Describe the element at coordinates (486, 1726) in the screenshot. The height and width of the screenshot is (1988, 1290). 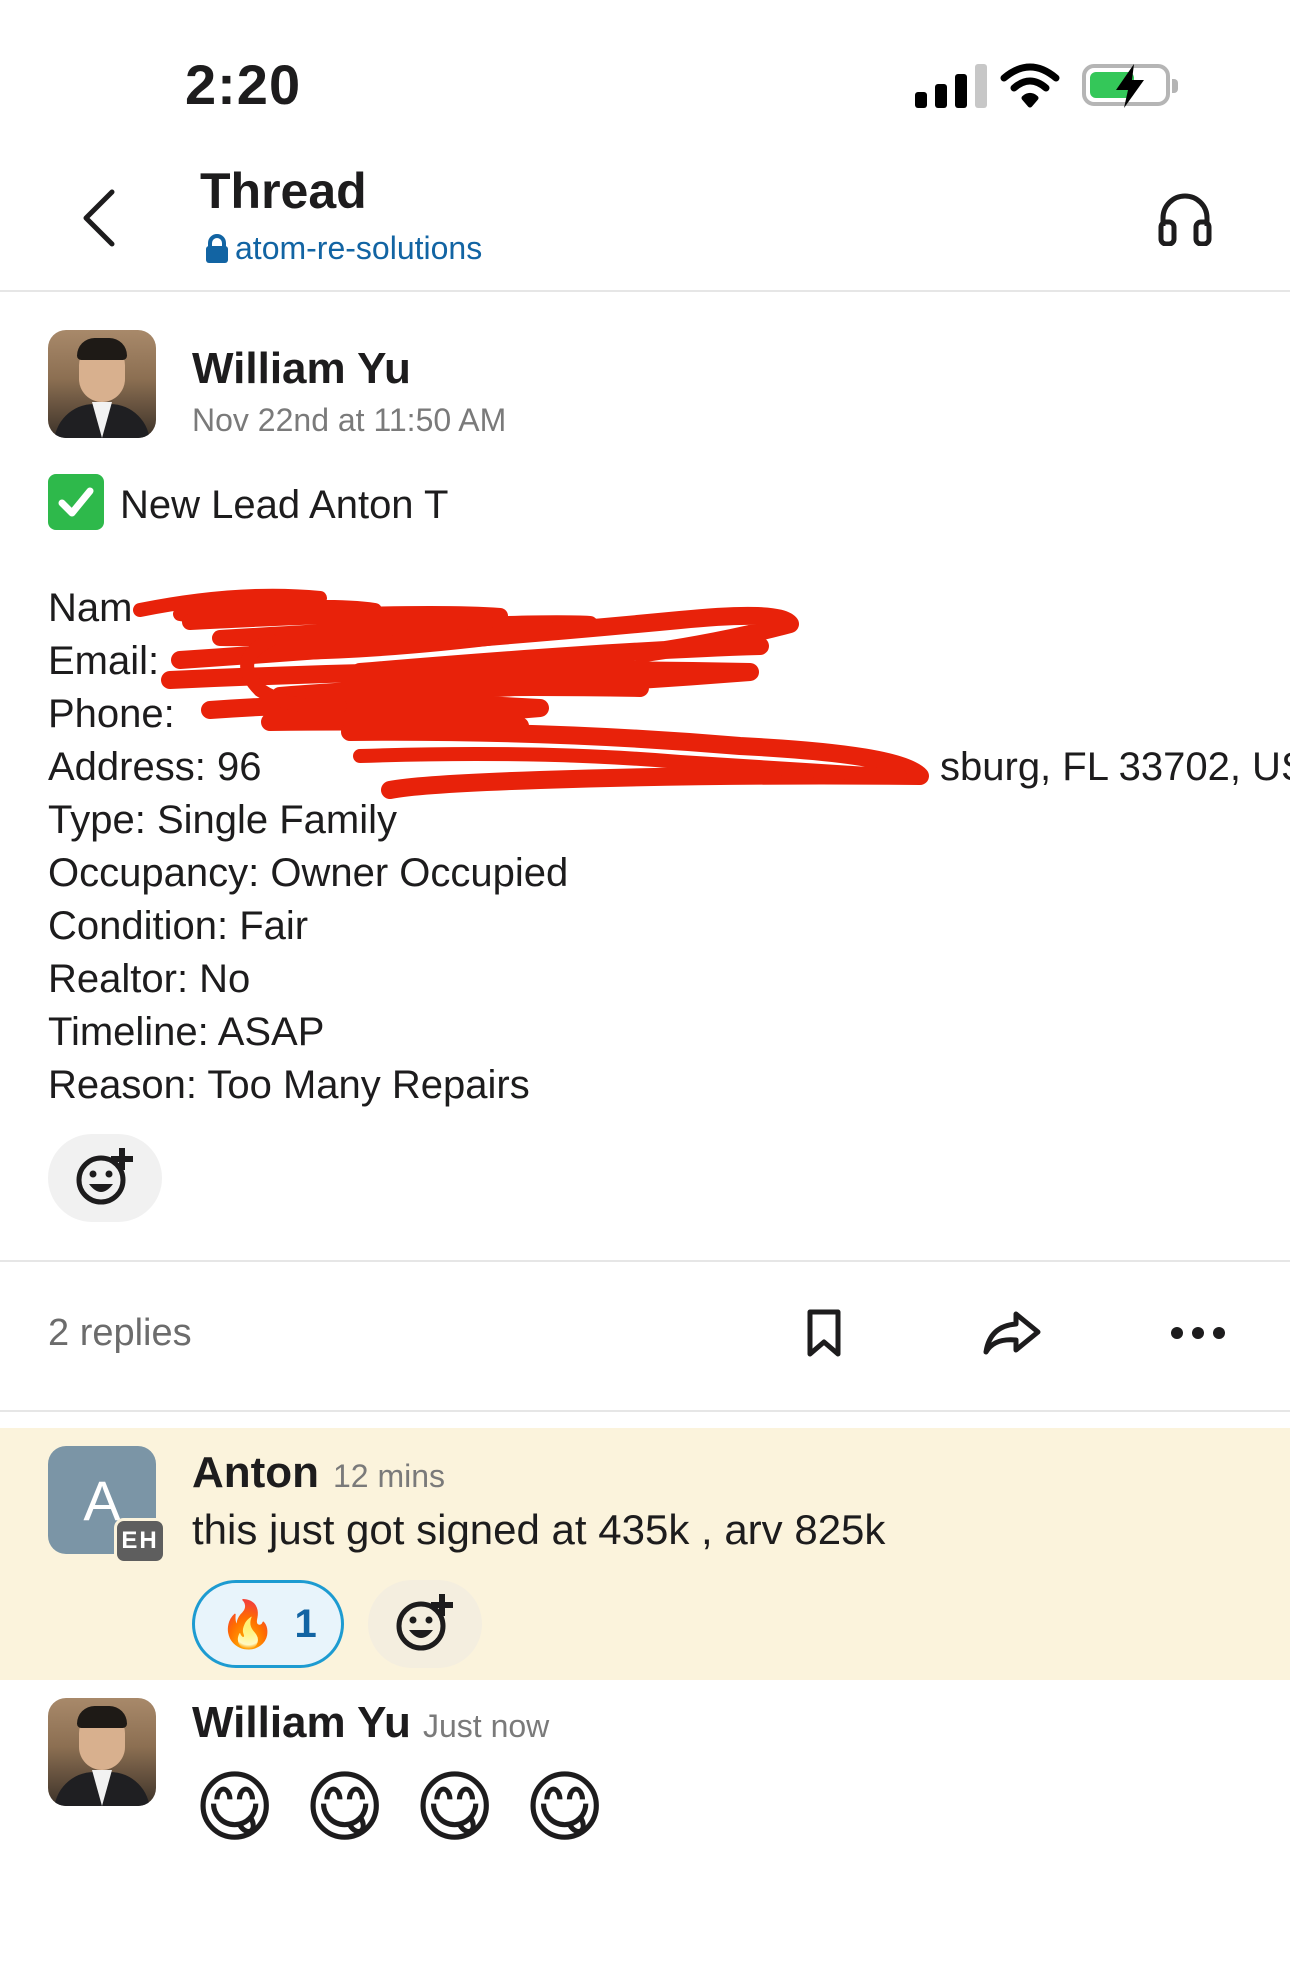
I see `reply-time: Just now` at that location.